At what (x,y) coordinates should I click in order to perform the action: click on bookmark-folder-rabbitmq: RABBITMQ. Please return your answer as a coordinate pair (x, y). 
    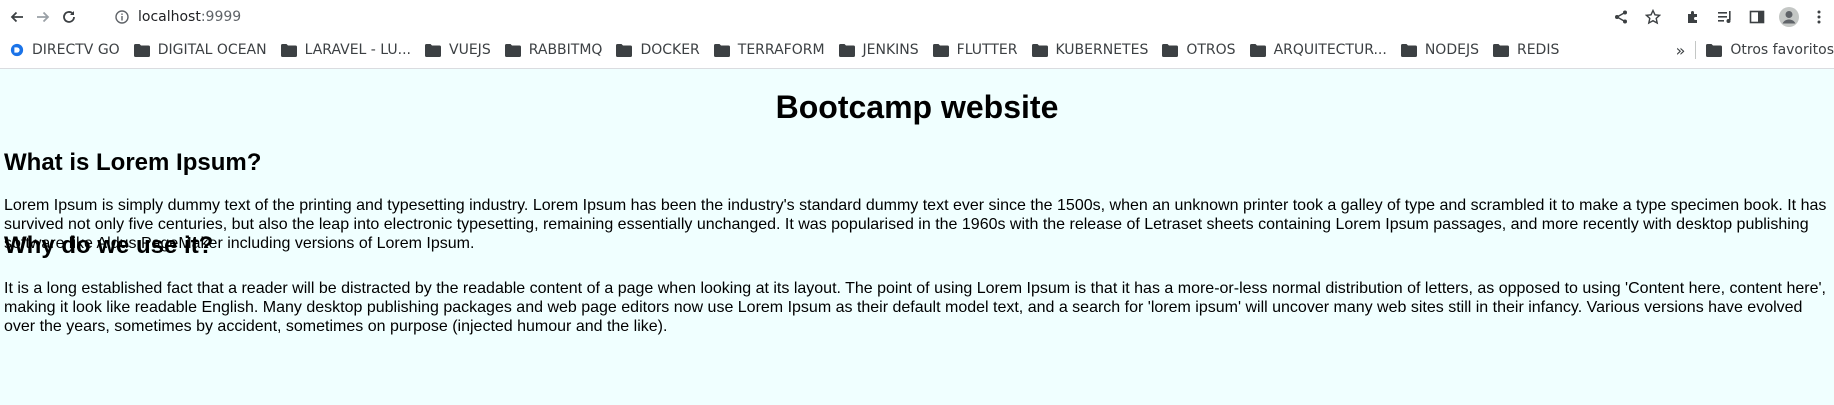
    Looking at the image, I should click on (554, 50).